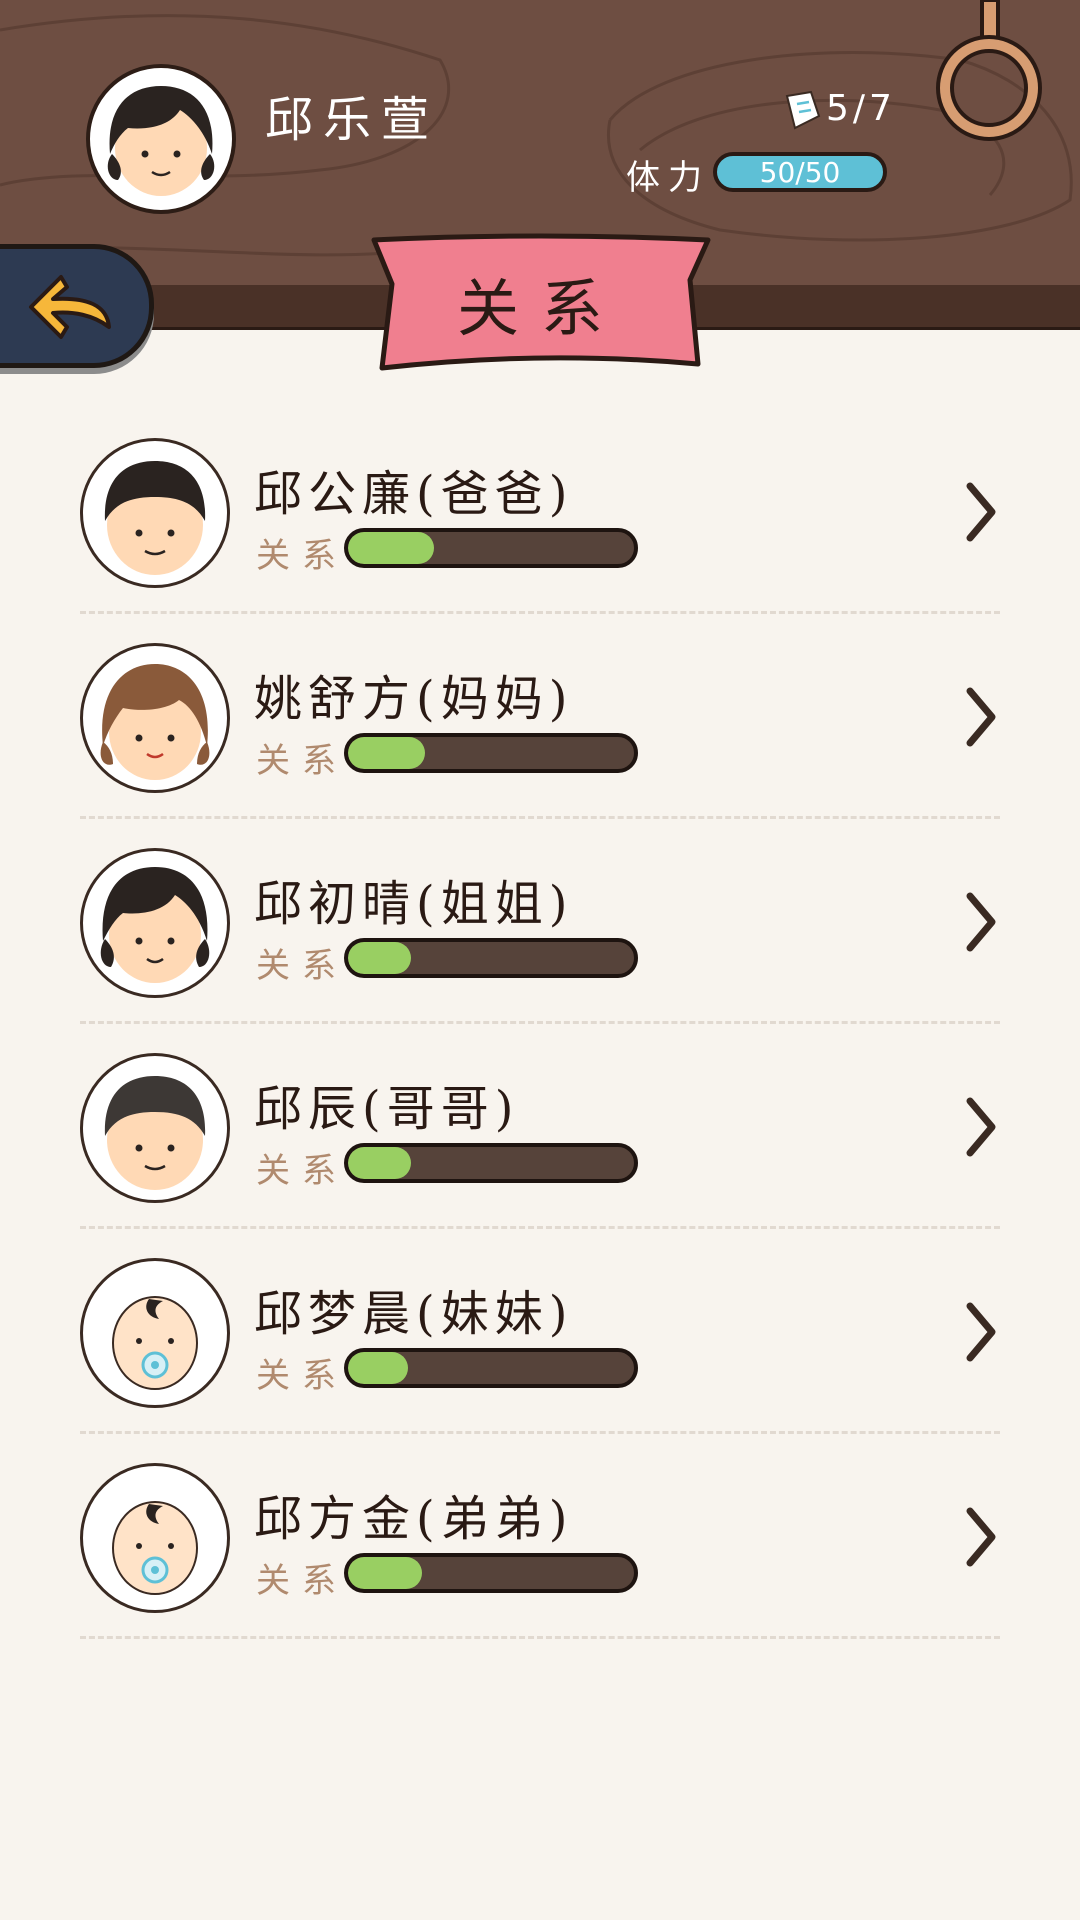 This screenshot has height=1920, width=1080. What do you see at coordinates (414, 494) in the screenshot?
I see `relation-name: 邱公廉(爸爸)` at bounding box center [414, 494].